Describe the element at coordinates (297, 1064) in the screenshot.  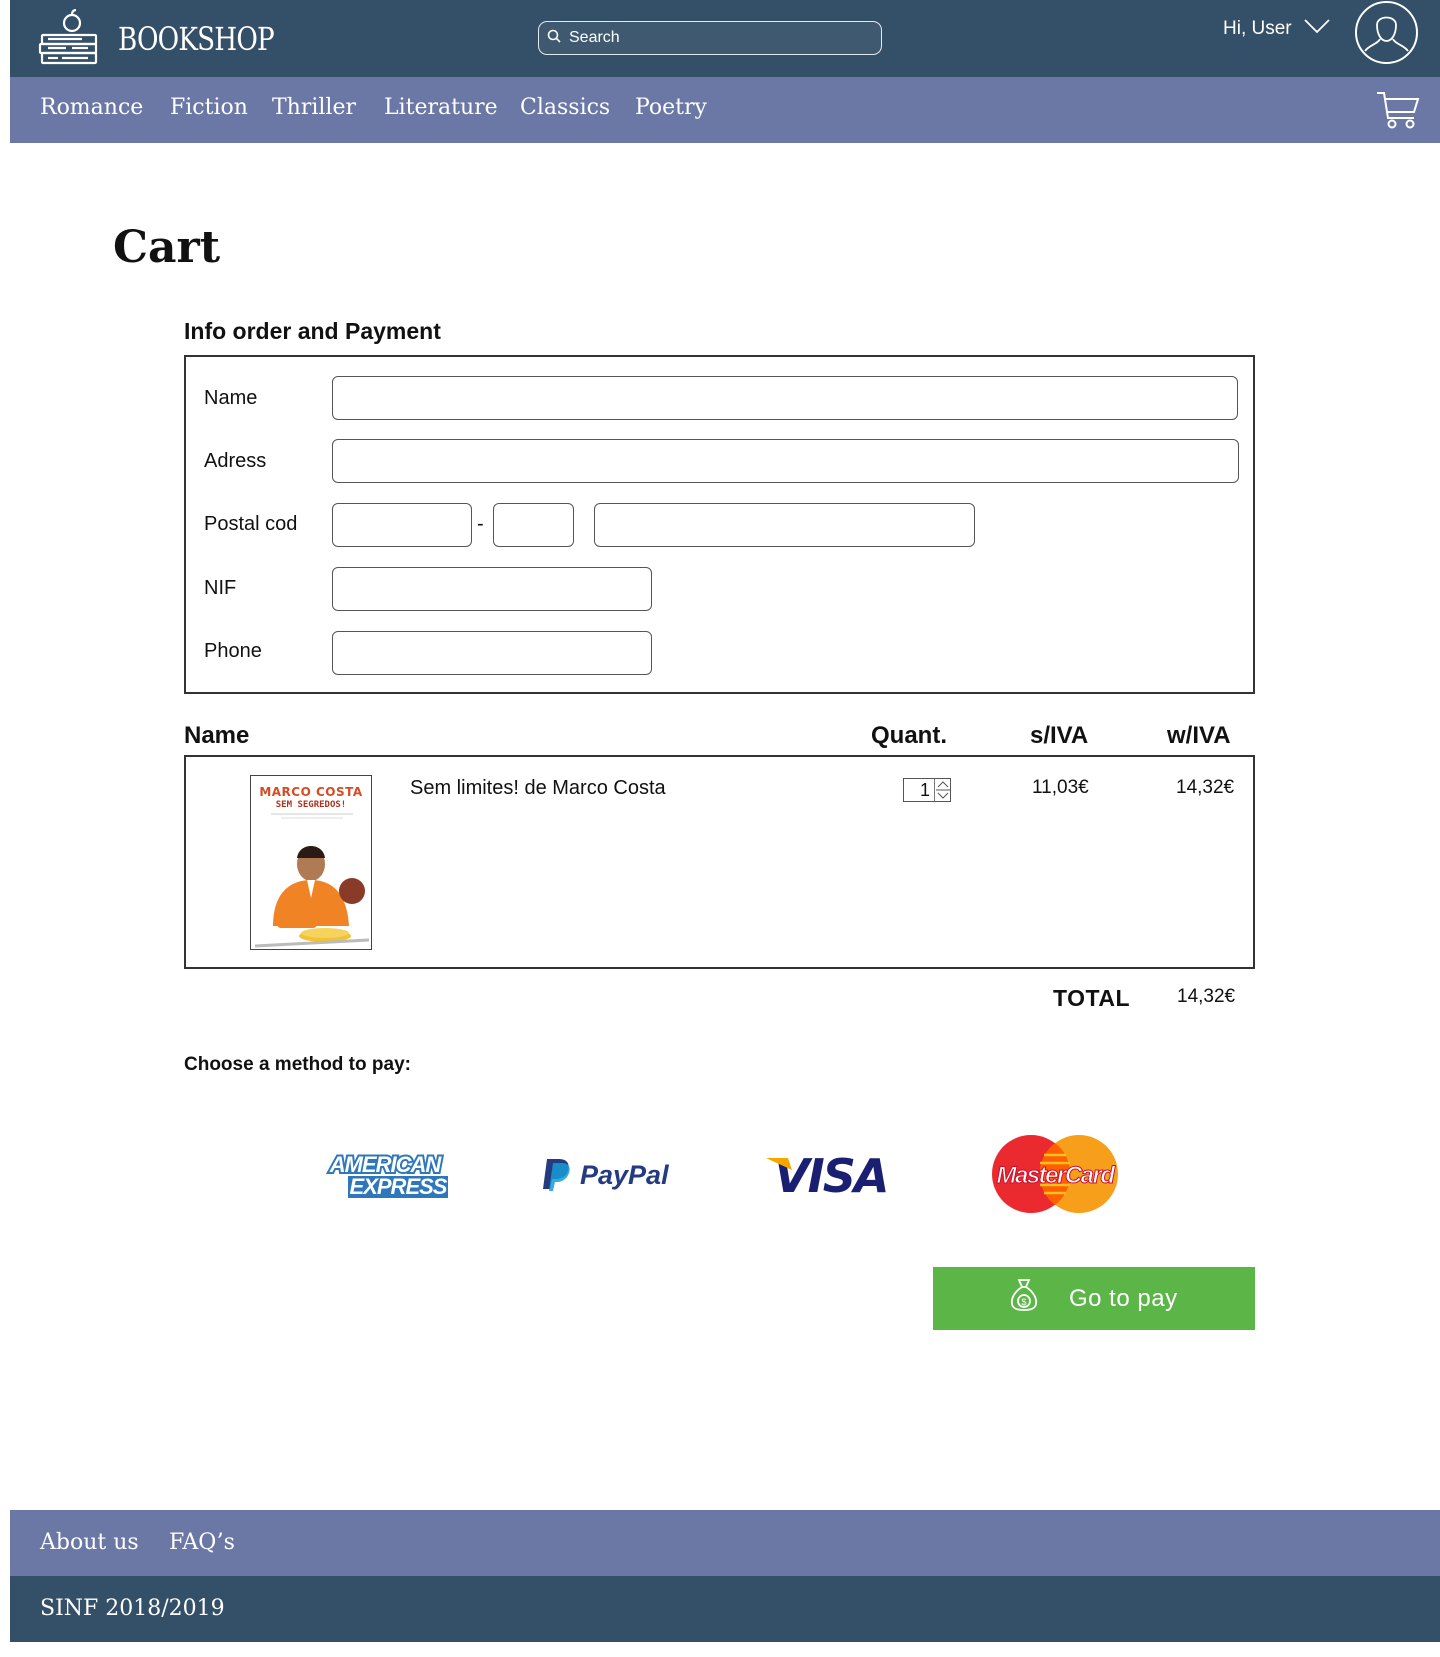
I see `payment-method-prompt: Choose a method to pay:` at that location.